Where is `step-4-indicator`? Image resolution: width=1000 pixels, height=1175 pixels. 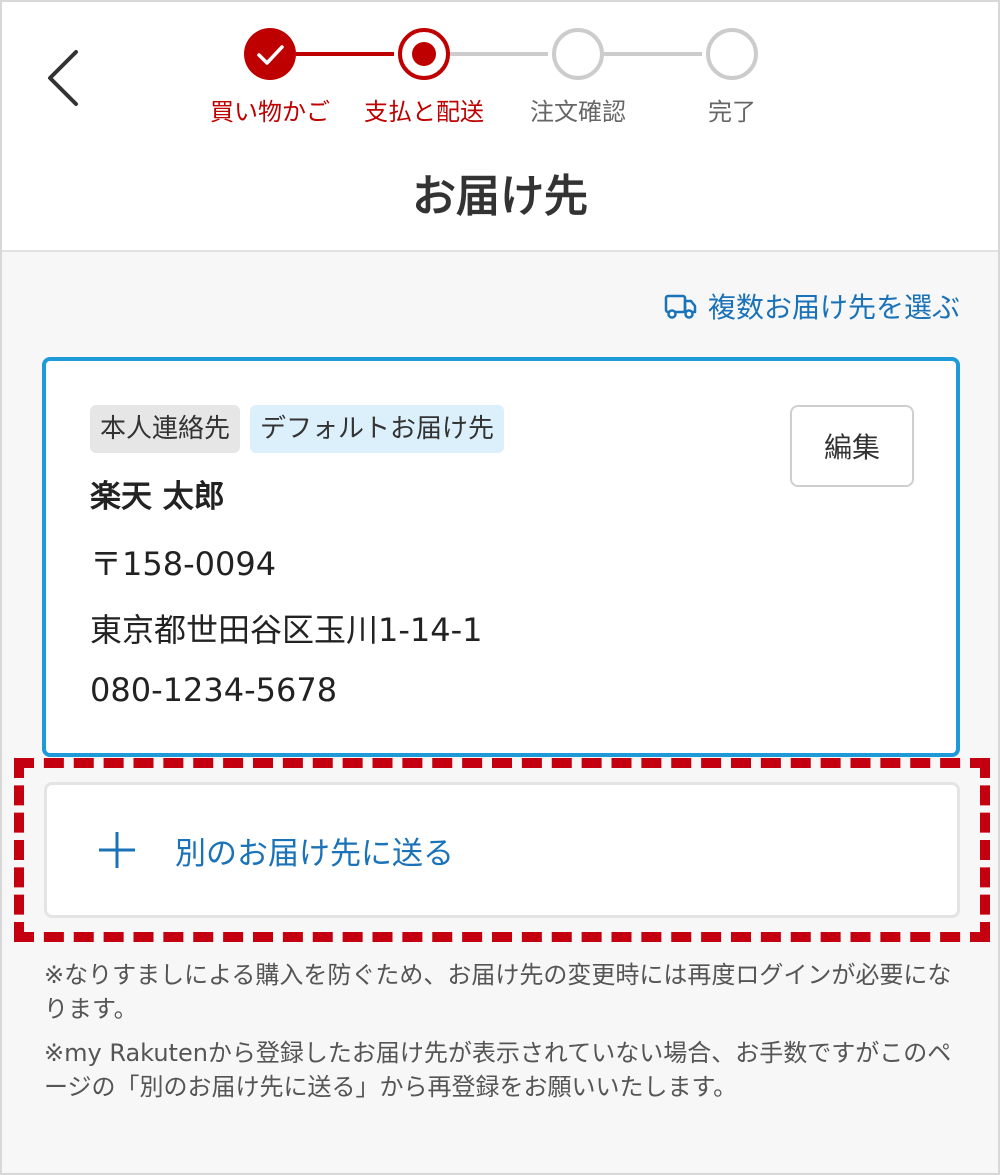
step-4-indicator is located at coordinates (732, 54).